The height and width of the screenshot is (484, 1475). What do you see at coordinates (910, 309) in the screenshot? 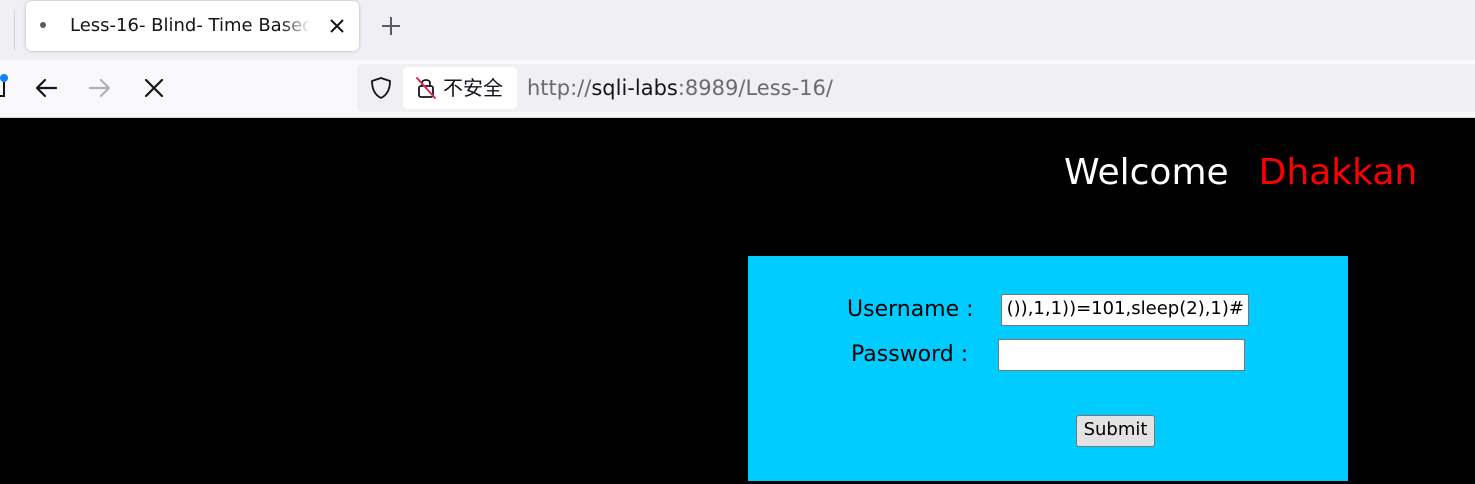
I see `username-label: Username :` at bounding box center [910, 309].